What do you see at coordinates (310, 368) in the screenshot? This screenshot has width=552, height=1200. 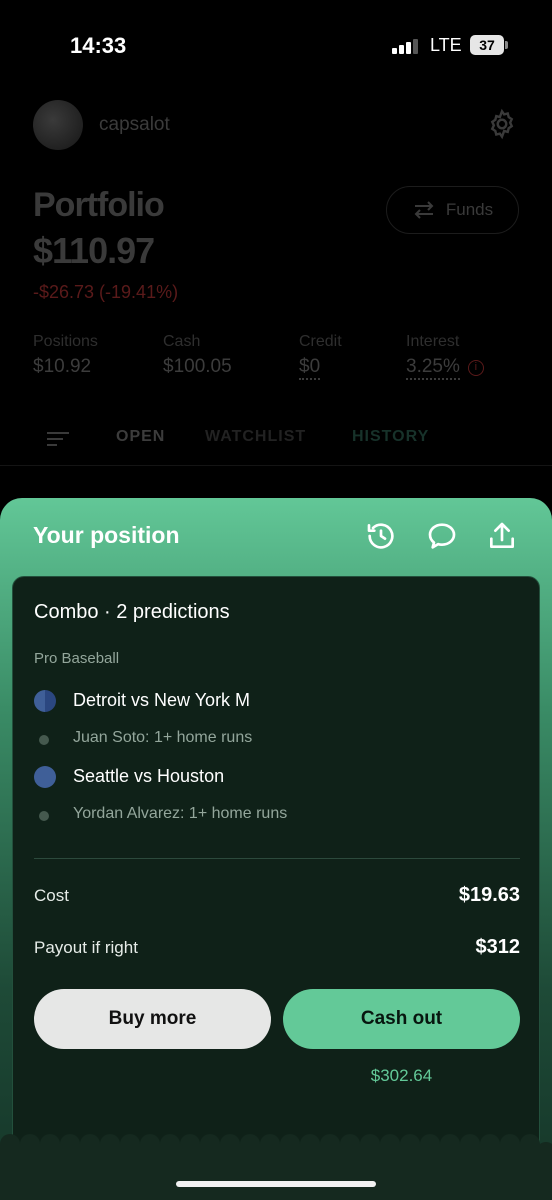 I see `stat-value: $0` at bounding box center [310, 368].